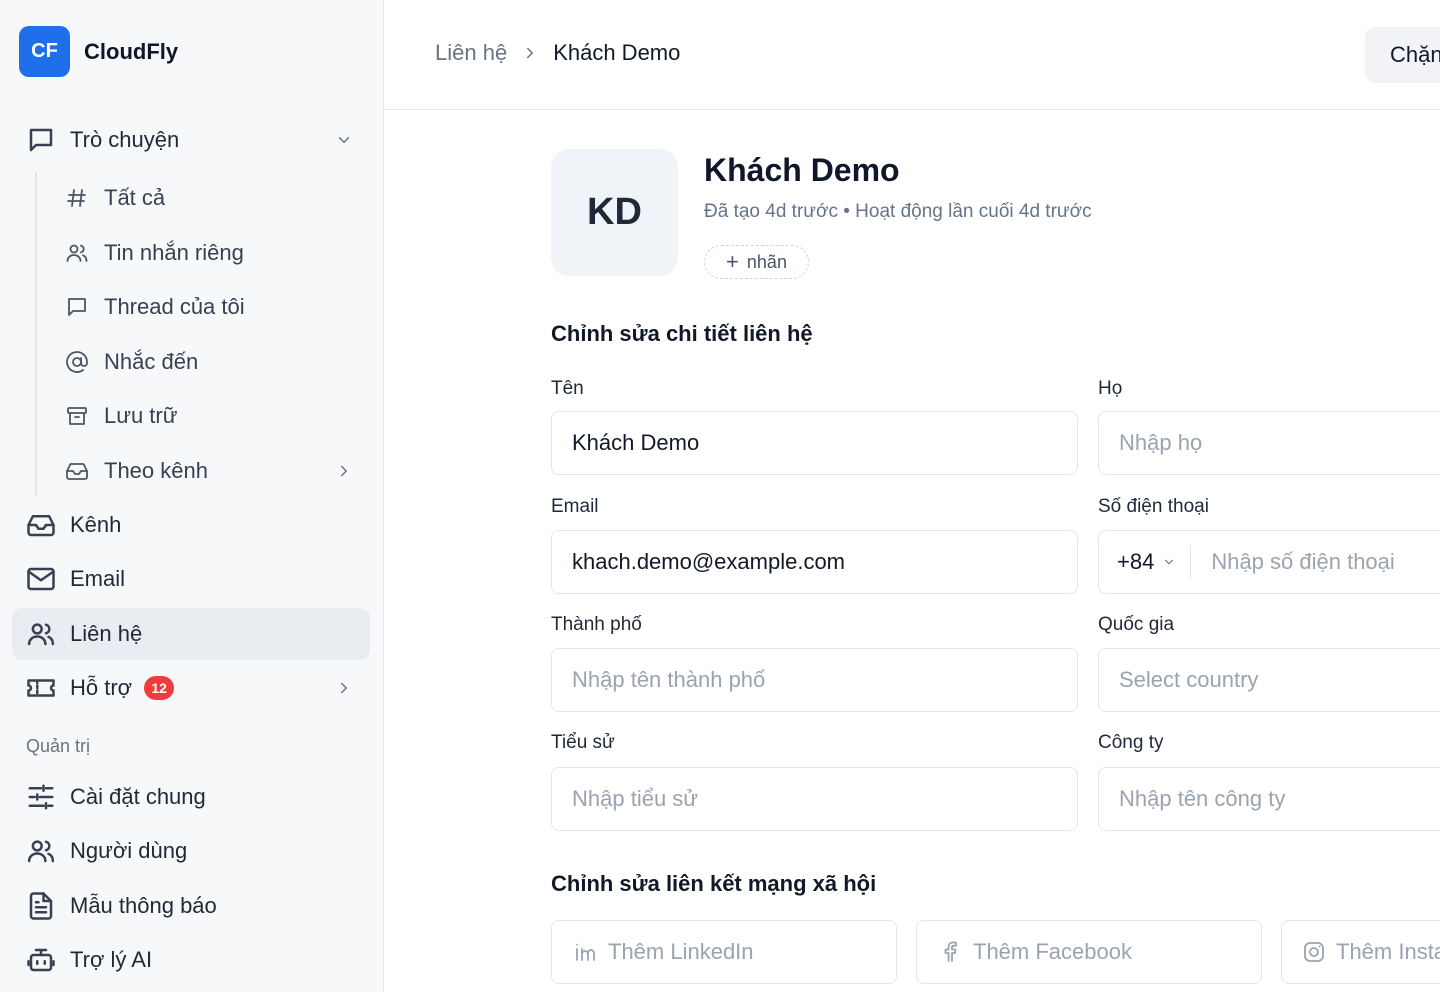  Describe the element at coordinates (96, 524) in the screenshot. I see `nav-item-label: Kênh` at that location.